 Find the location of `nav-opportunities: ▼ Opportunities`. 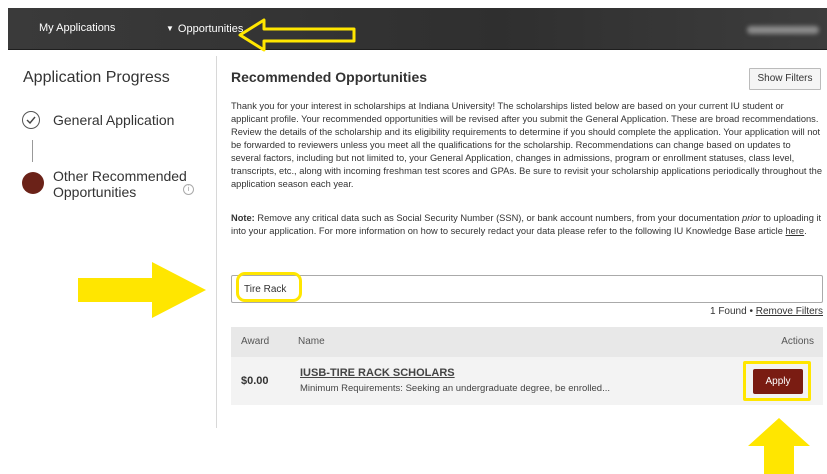

nav-opportunities: ▼ Opportunities is located at coordinates (204, 28).